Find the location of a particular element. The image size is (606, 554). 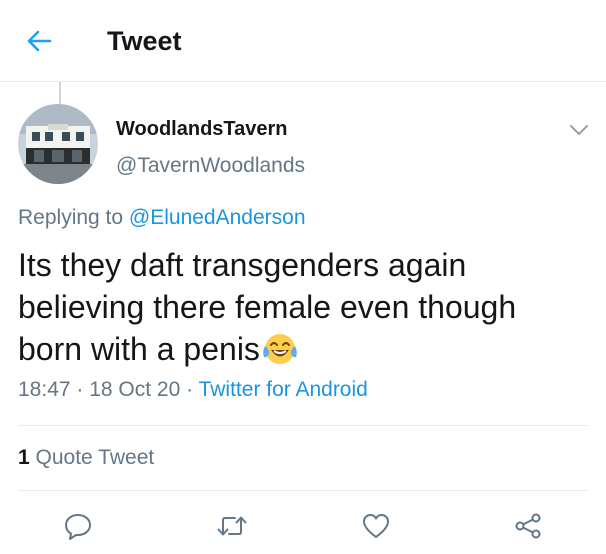

tweet-meta: 18:47 · 18 Oct 20 · Twitter for Android is located at coordinates (193, 390).